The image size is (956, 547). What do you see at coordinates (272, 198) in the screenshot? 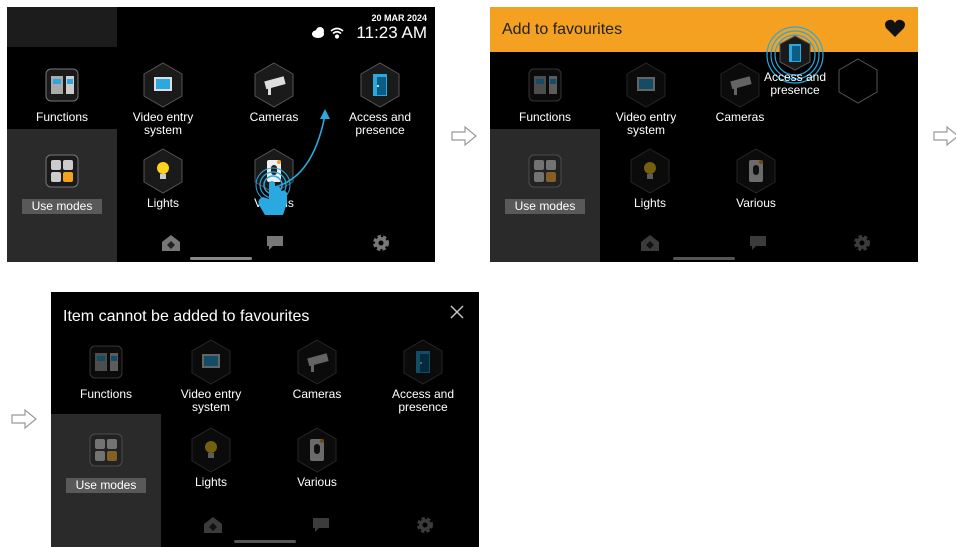
I see `tap-hand-icon` at bounding box center [272, 198].